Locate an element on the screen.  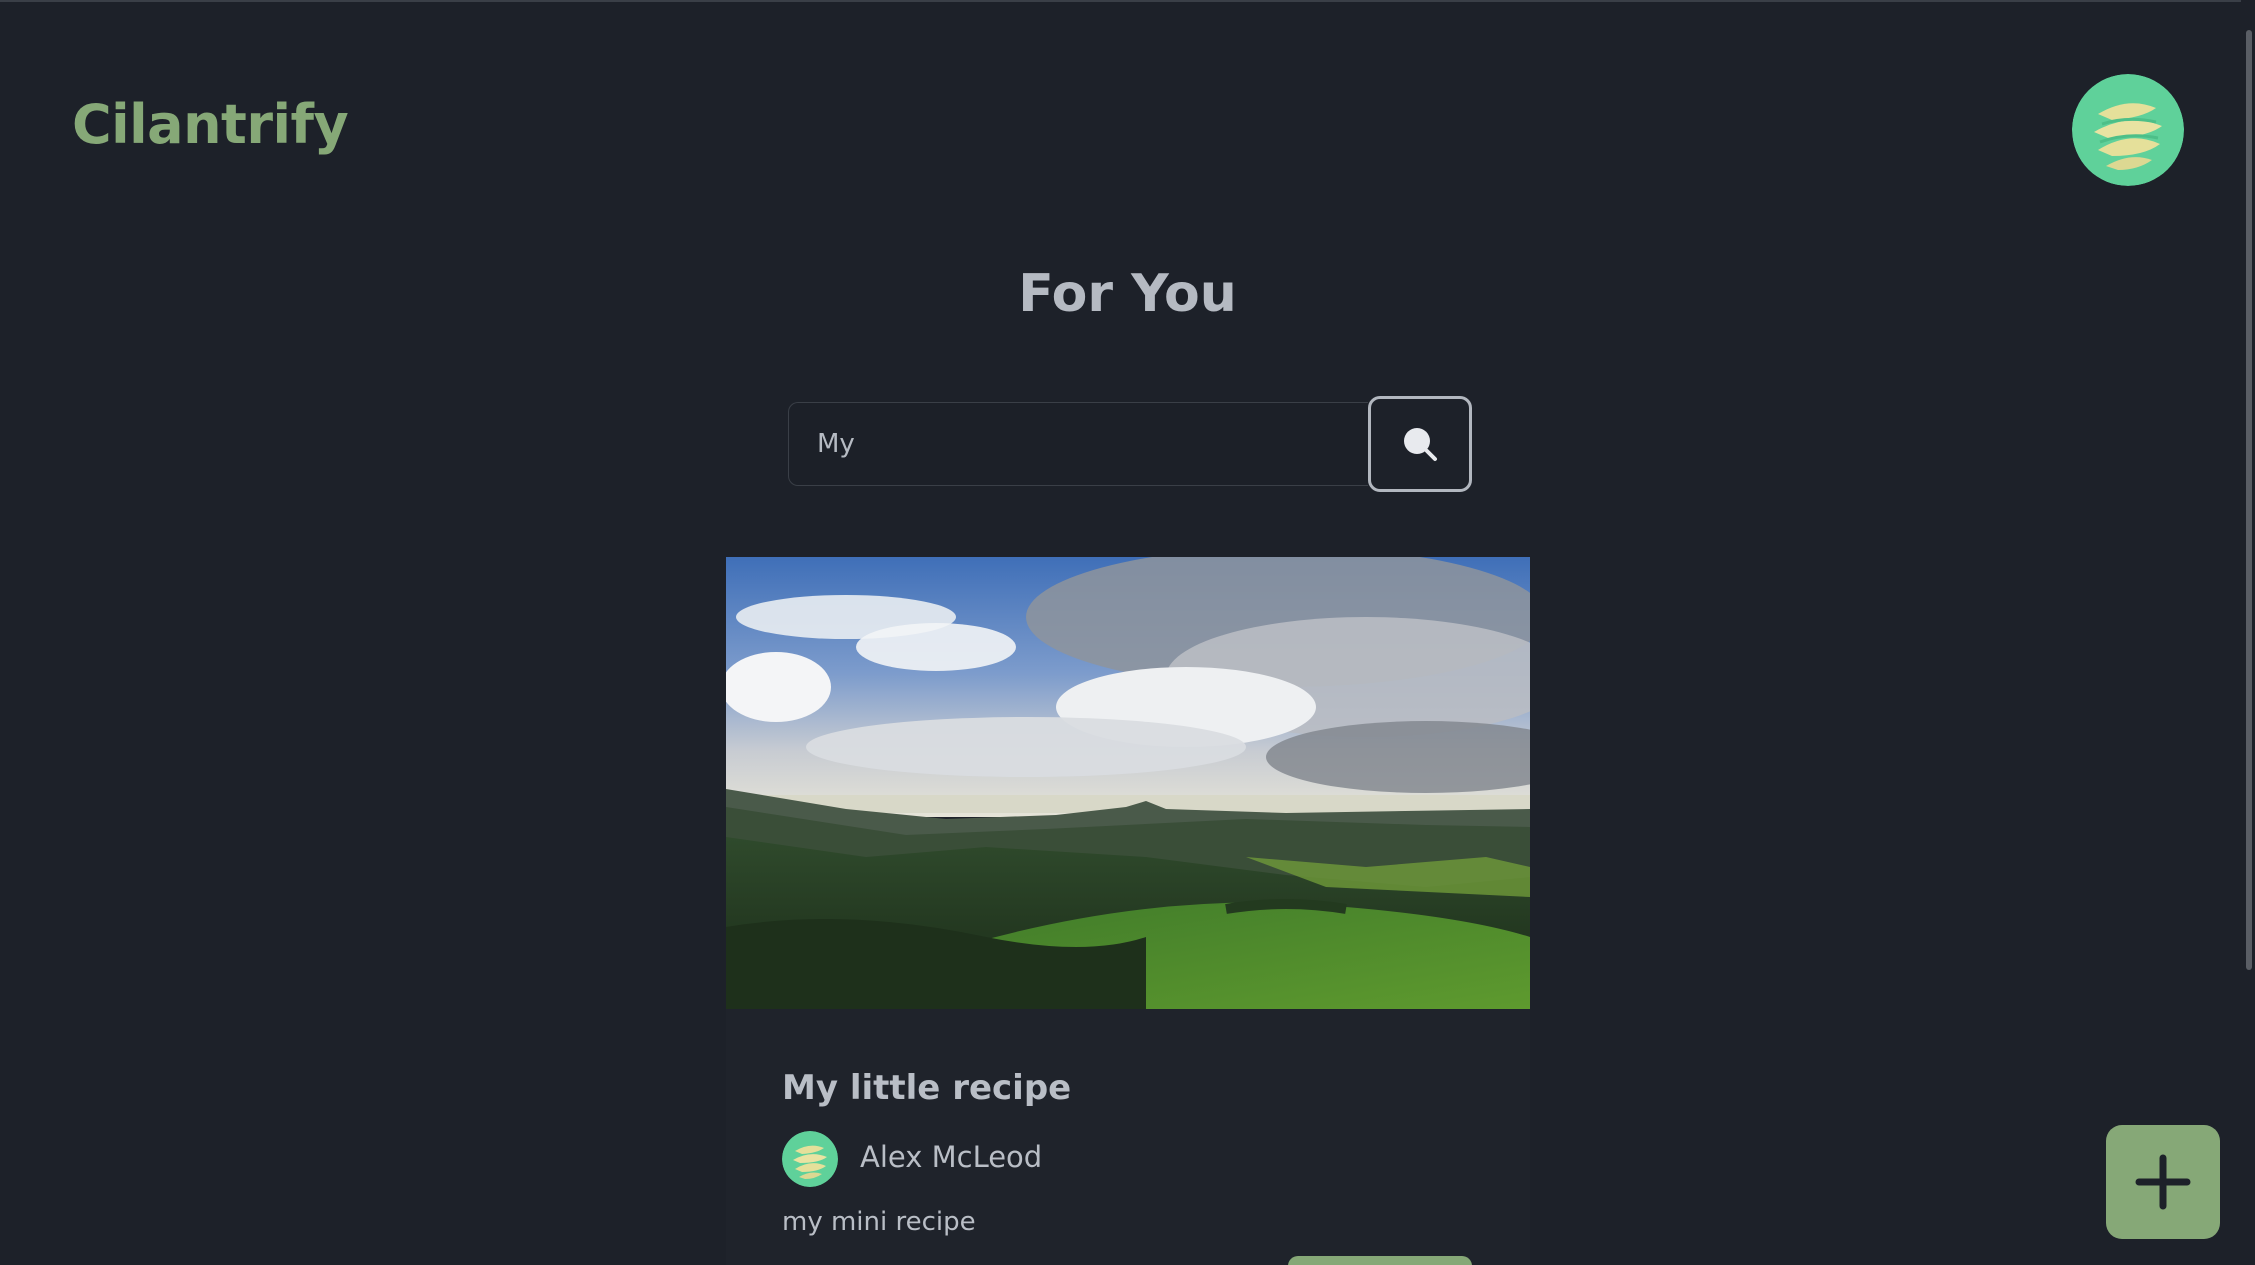
author-avatar-icon is located at coordinates (810, 1159).